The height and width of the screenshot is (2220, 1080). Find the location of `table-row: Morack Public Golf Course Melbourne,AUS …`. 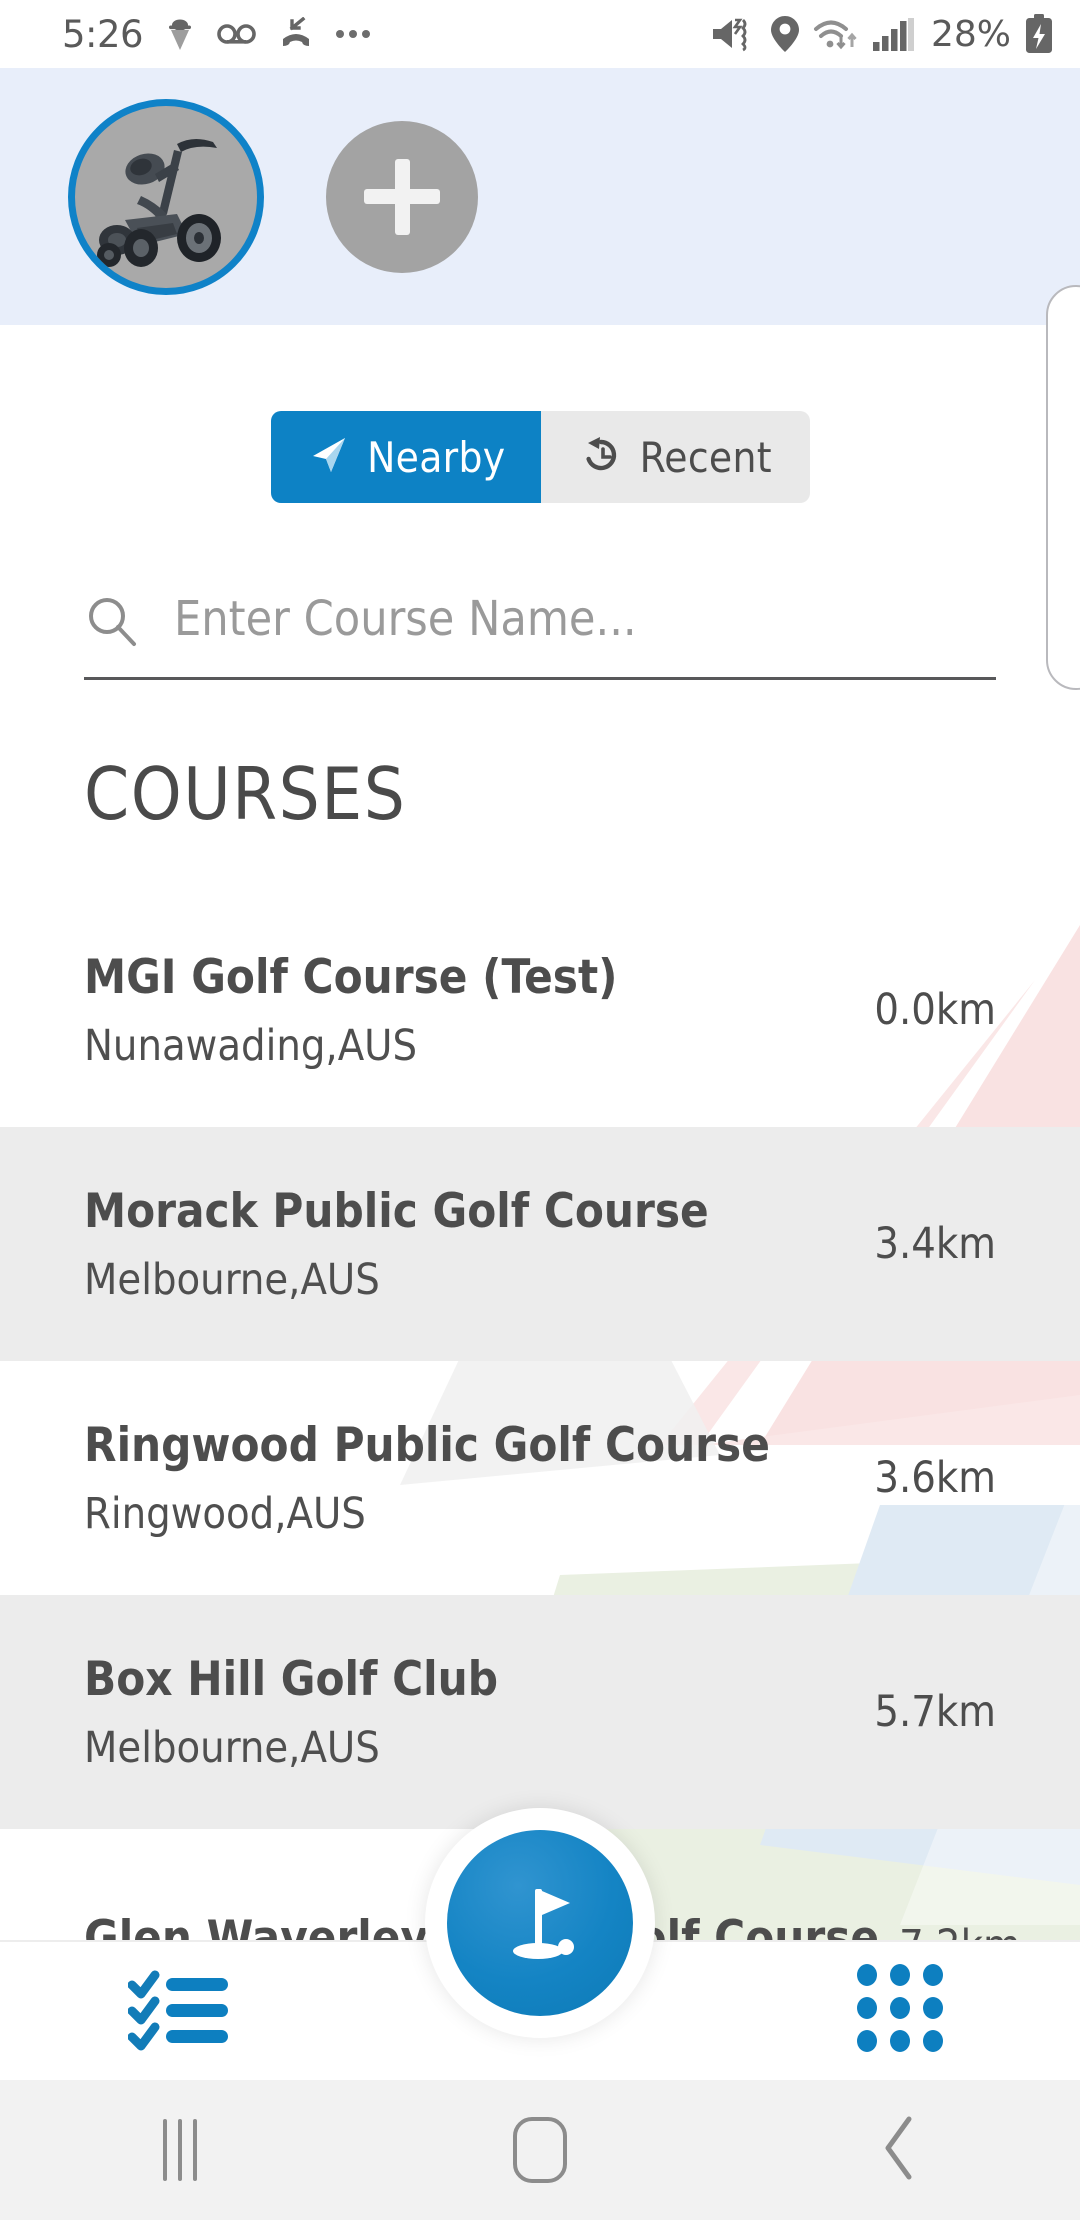

table-row: Morack Public Golf Course Melbourne,AUS … is located at coordinates (540, 1244).